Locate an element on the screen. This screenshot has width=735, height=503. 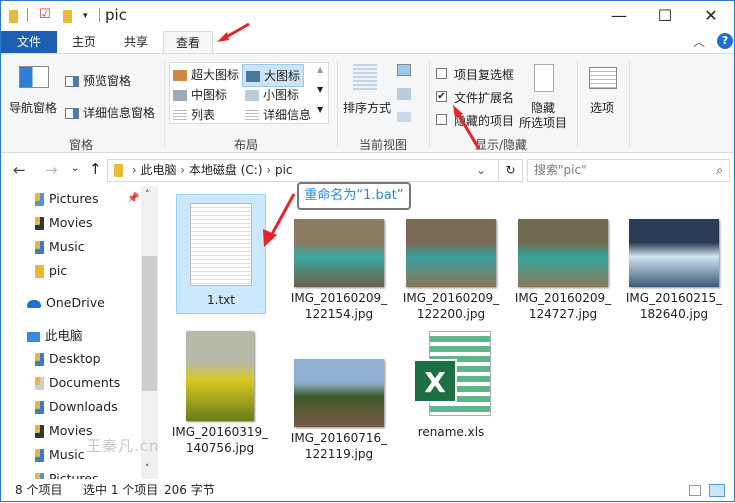
selected-size: 206 字节 is located at coordinates (189, 490).